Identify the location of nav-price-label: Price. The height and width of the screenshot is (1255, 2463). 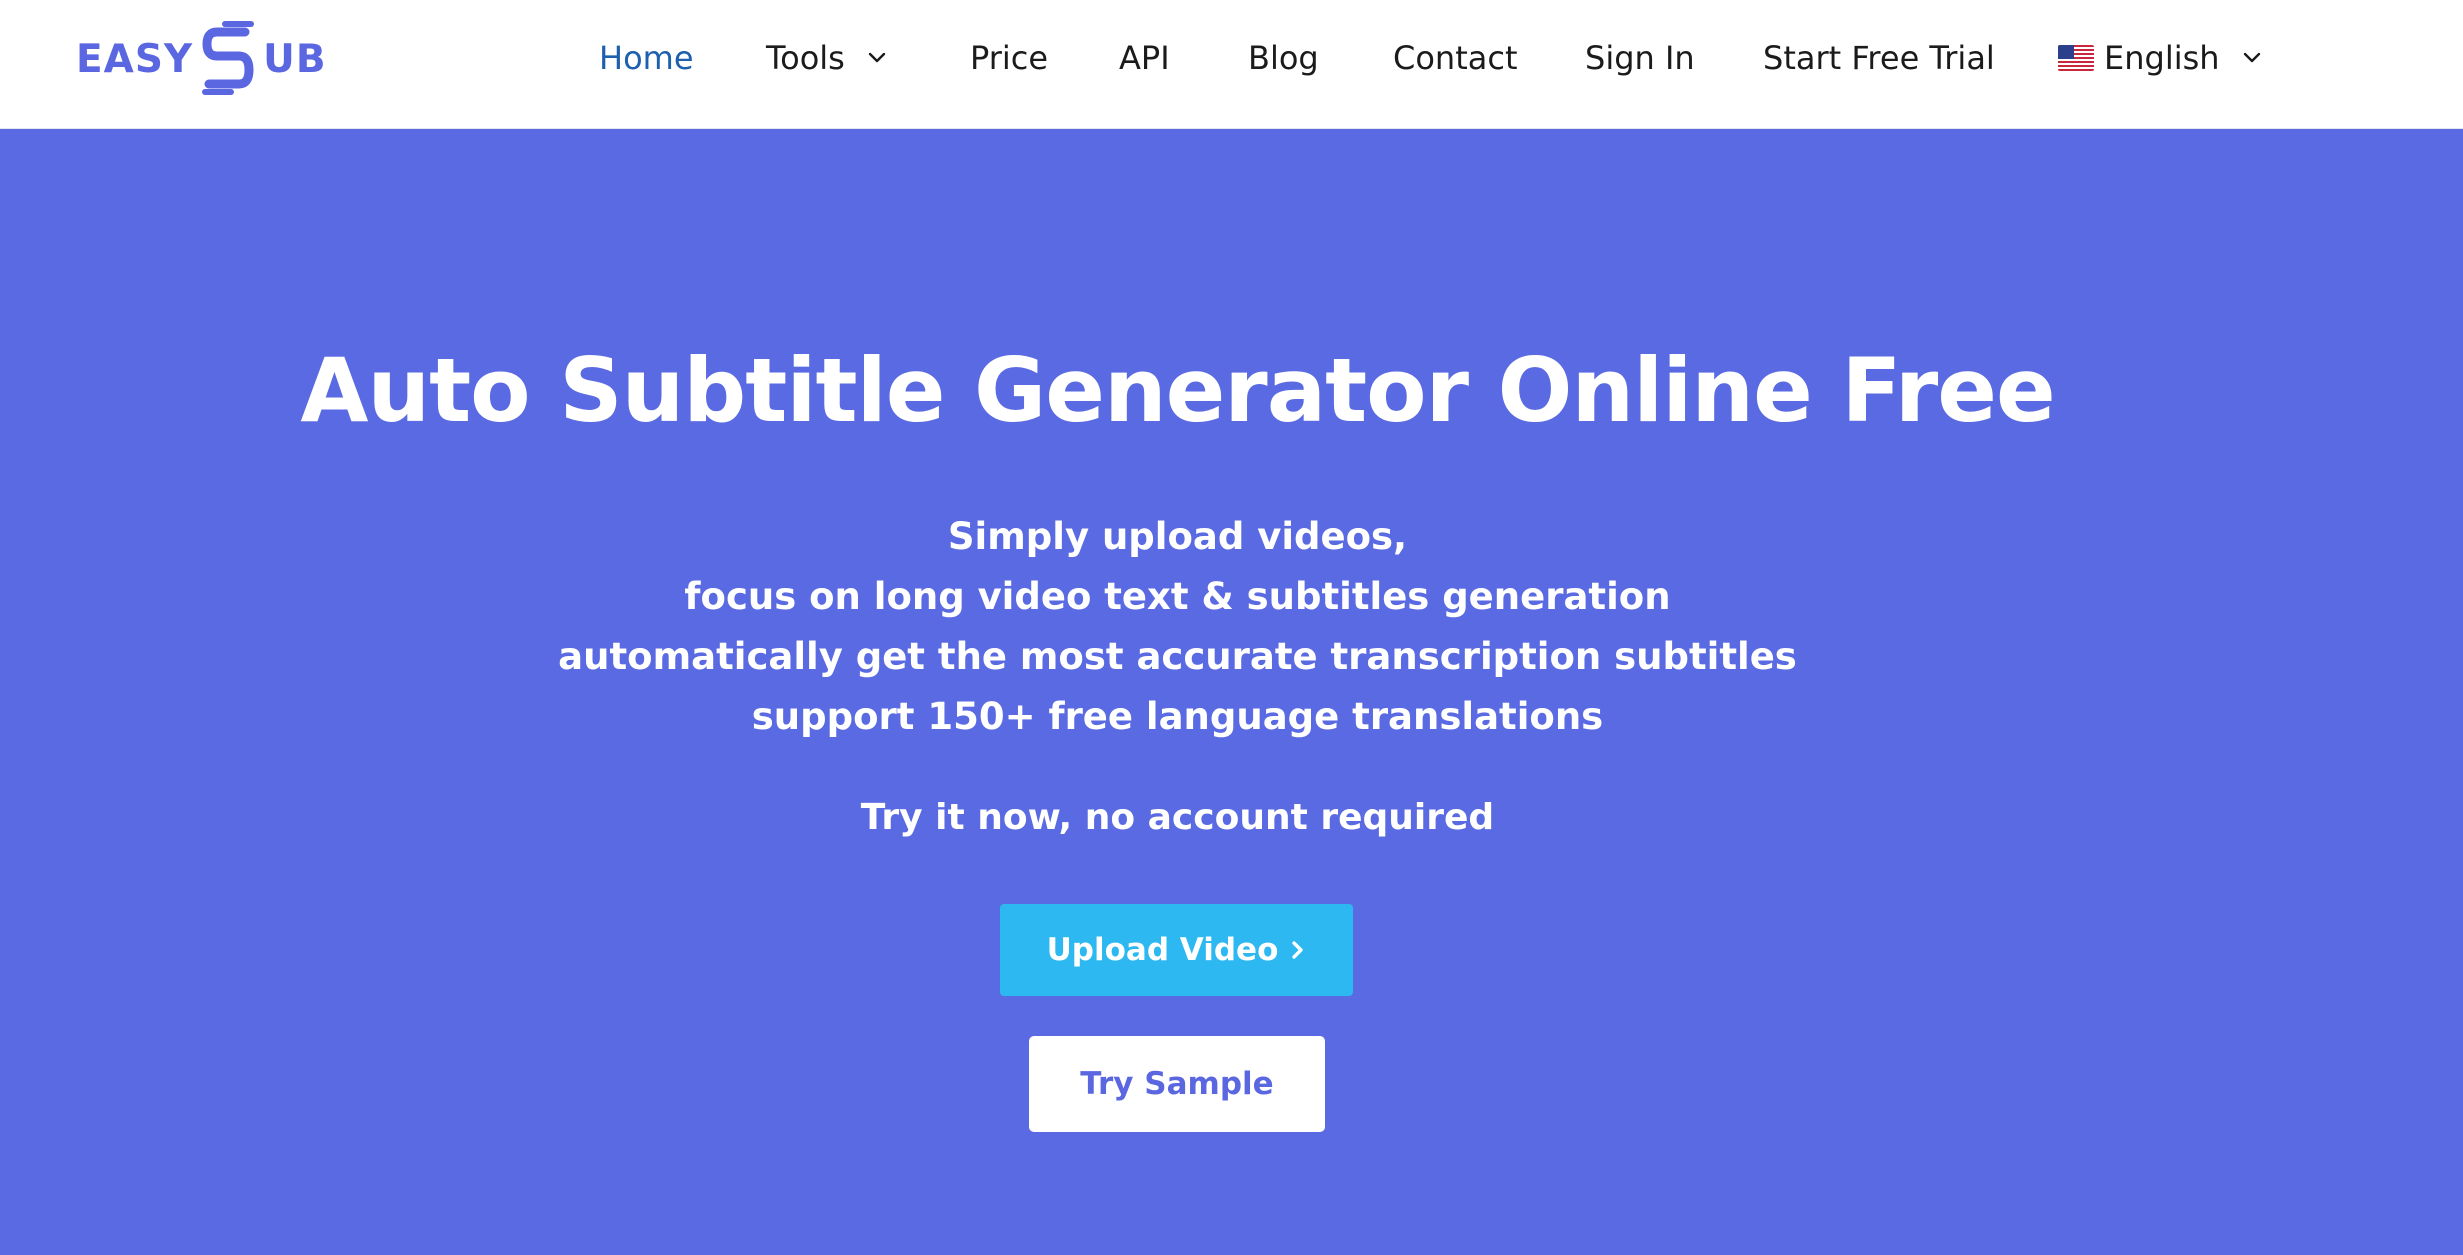
(1009, 58).